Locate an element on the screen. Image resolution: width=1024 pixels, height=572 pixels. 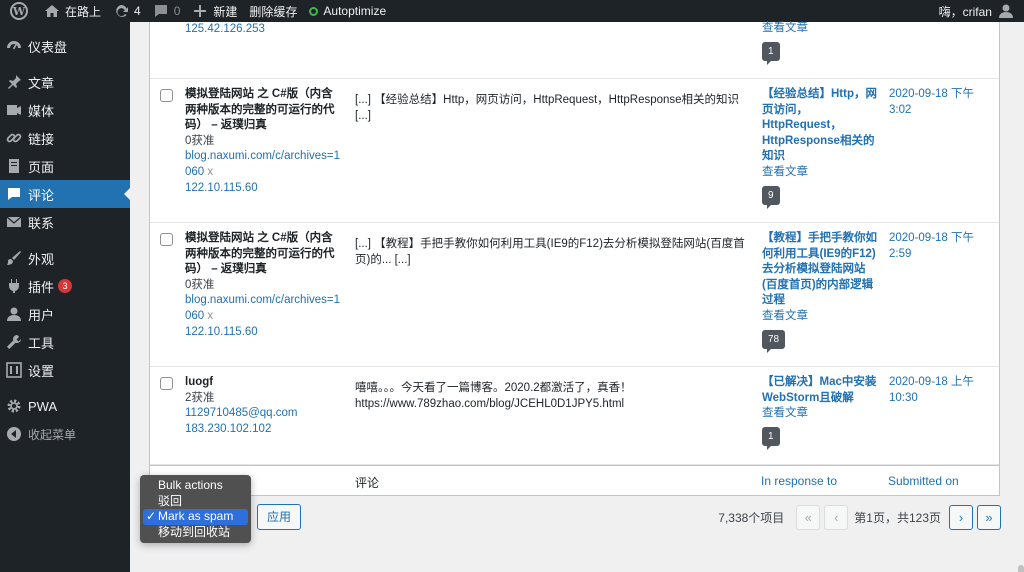
submitted-date-link: 2020-09-18 上午10:30 is located at coordinates (939, 390).